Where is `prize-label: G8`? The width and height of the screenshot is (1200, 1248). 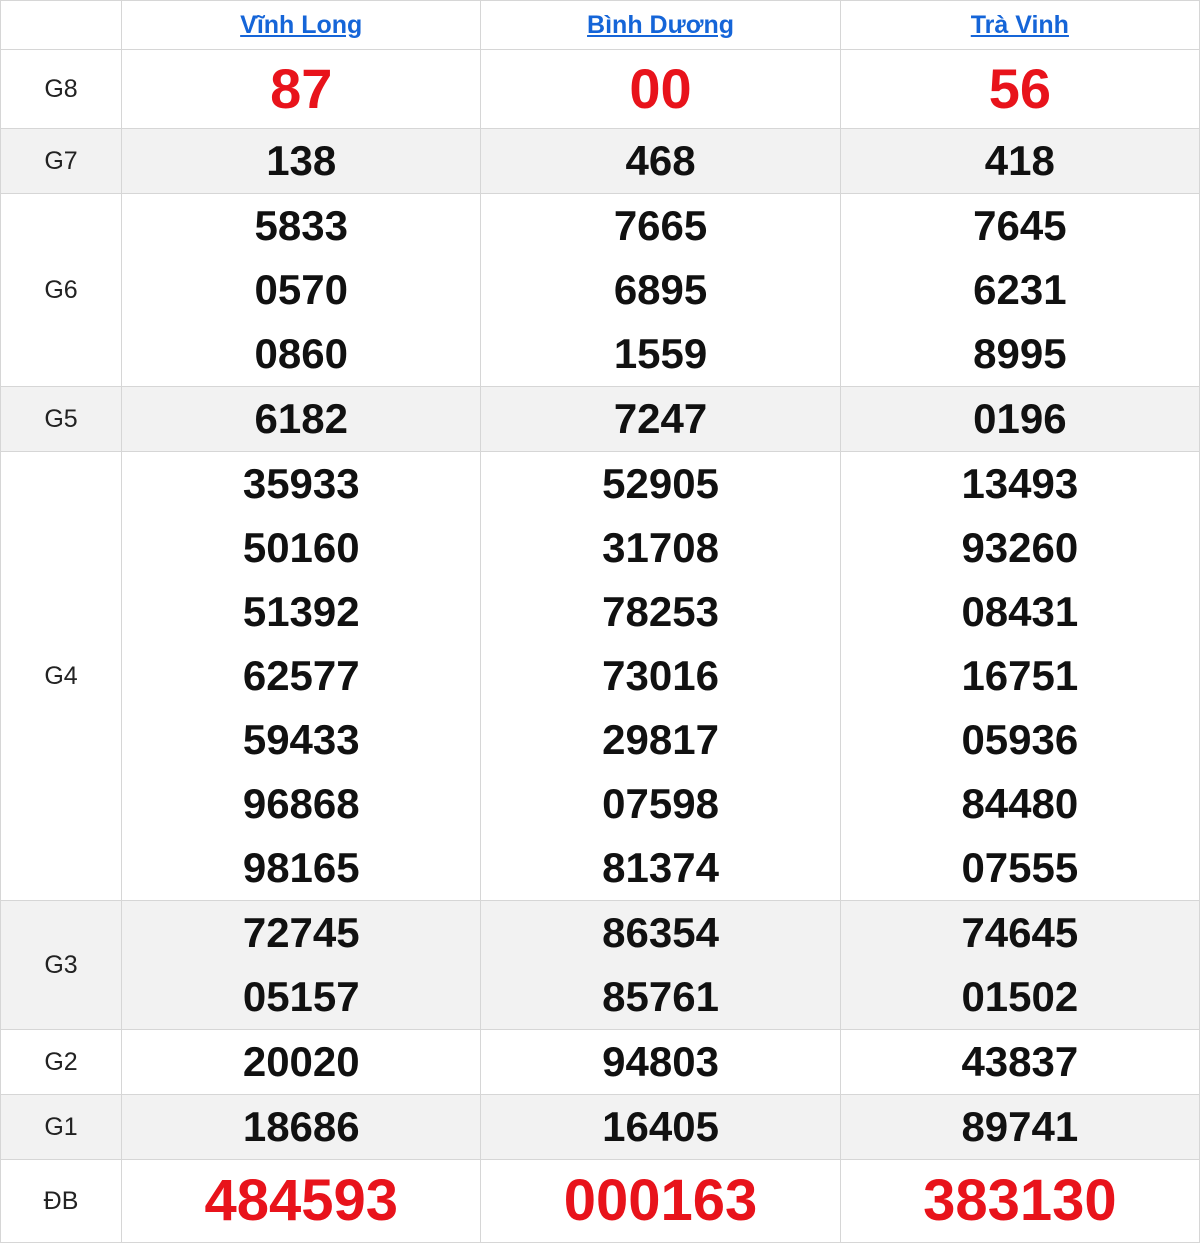
prize-label: G8 is located at coordinates (61, 89).